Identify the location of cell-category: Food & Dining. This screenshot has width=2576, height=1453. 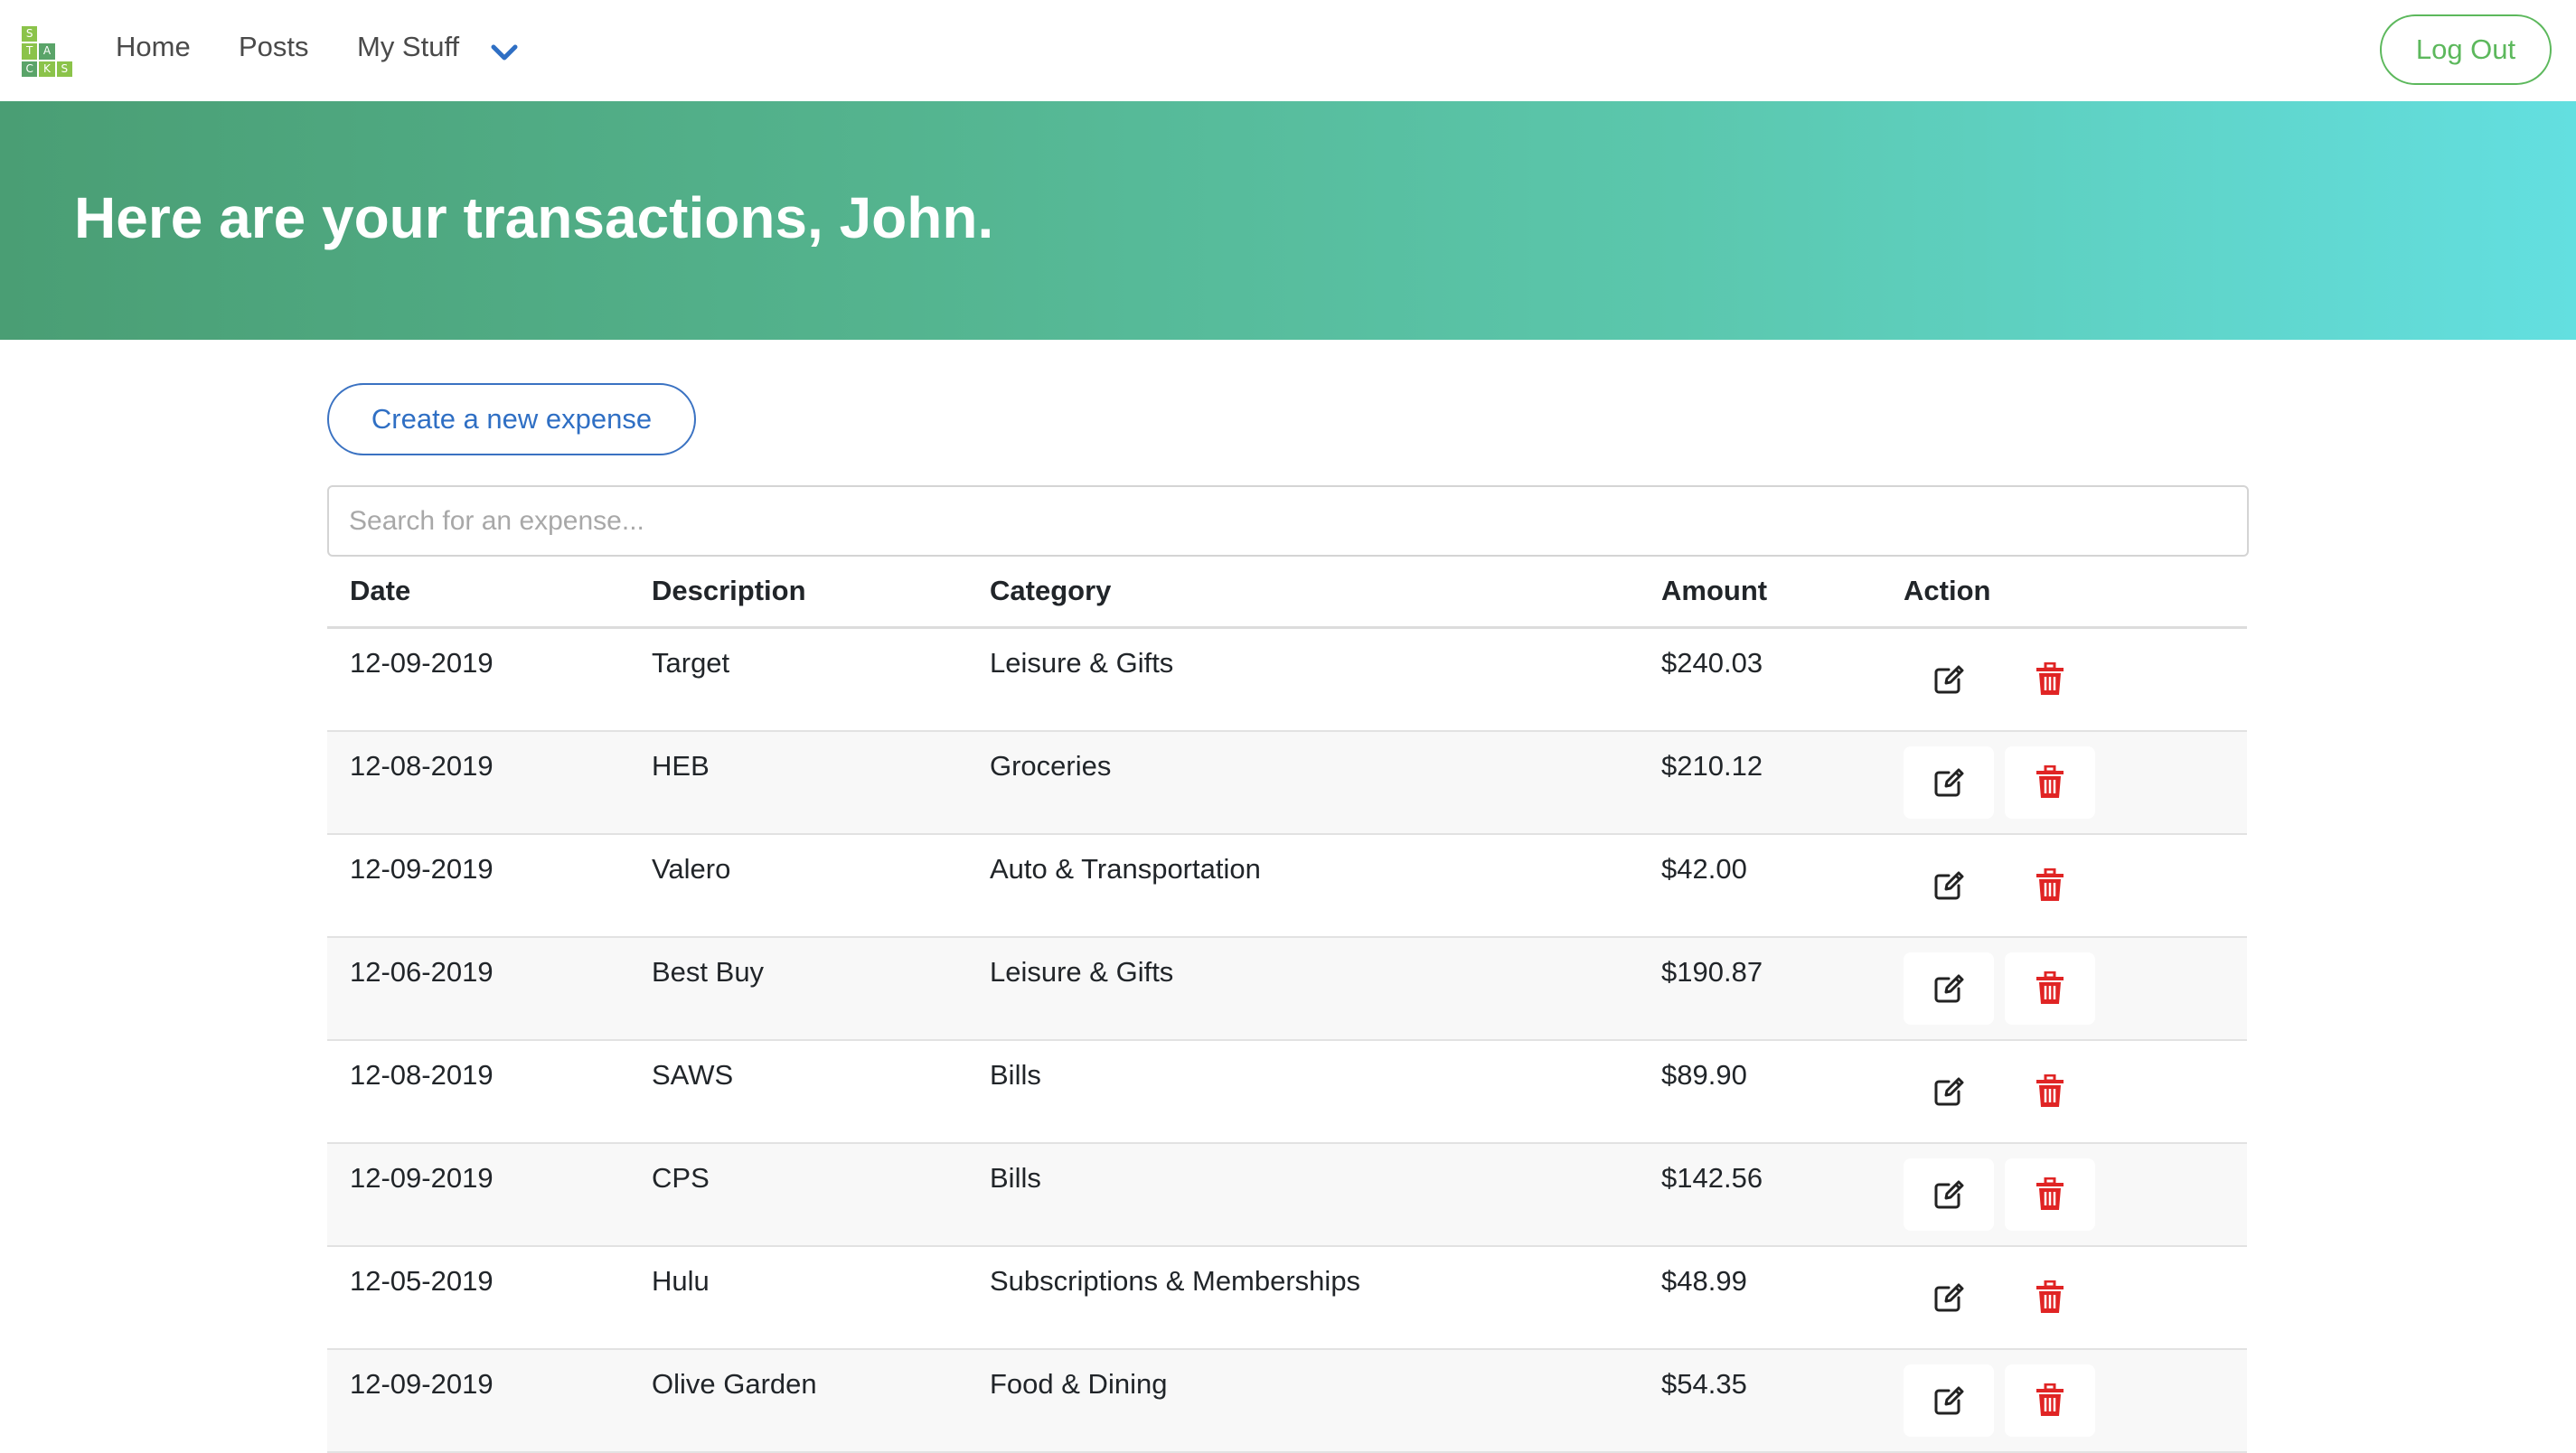
(1079, 1384).